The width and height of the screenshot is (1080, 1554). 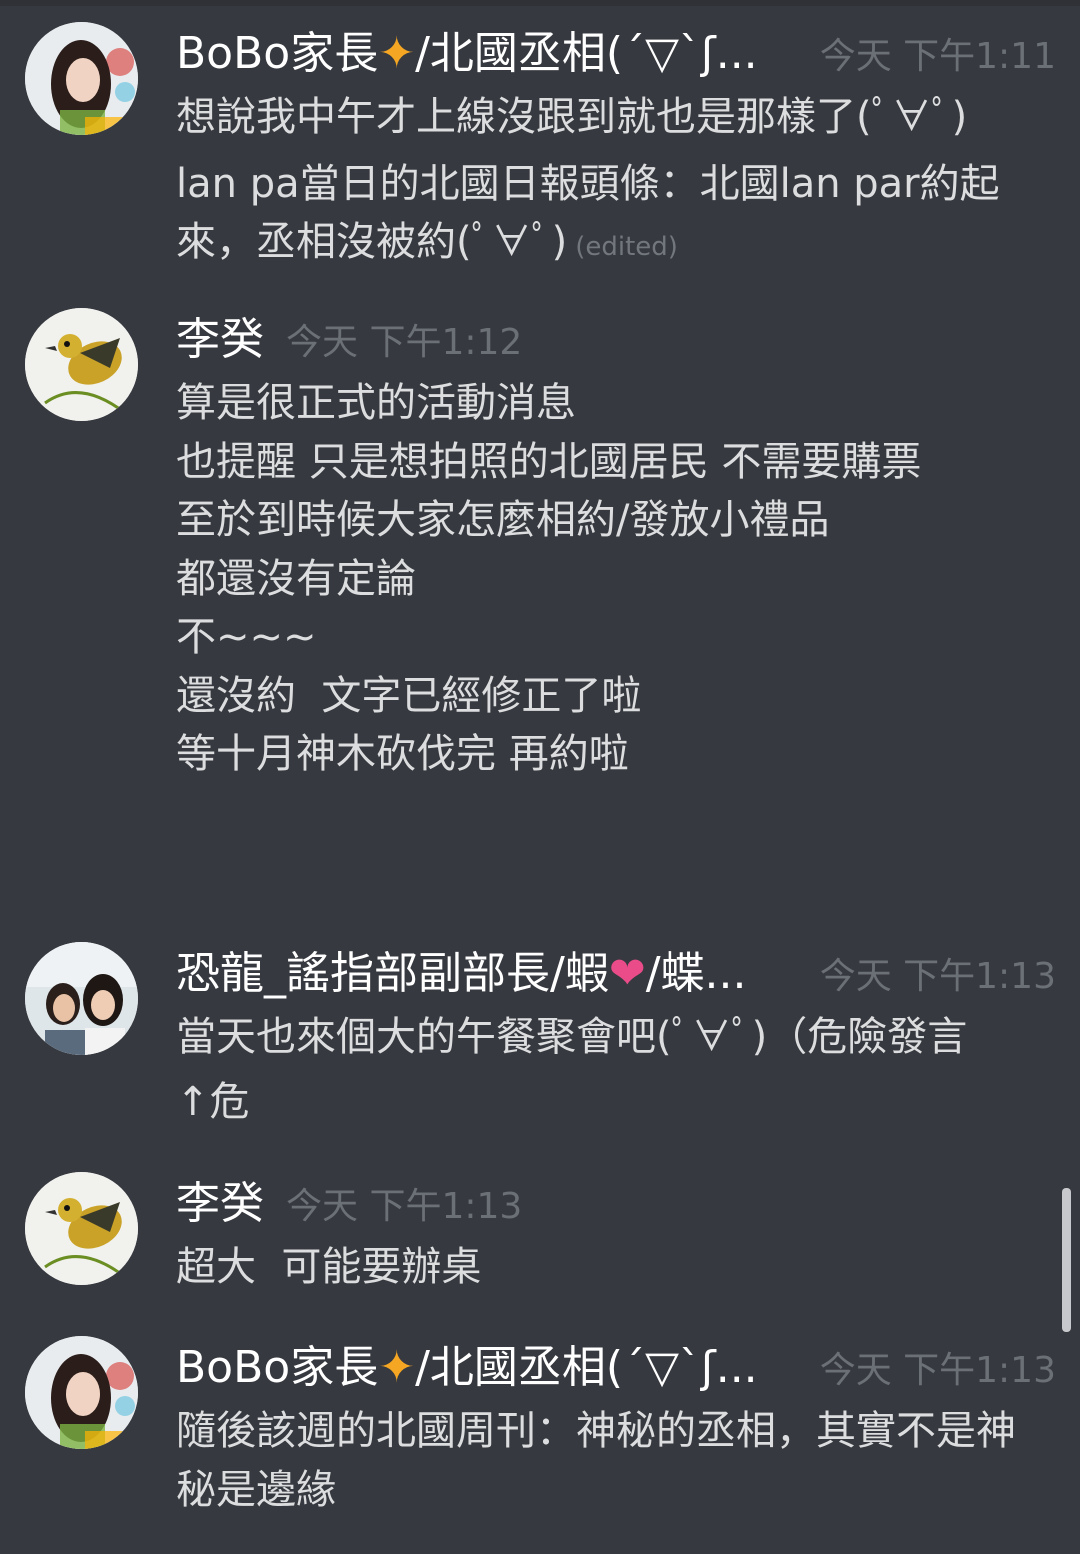 I want to click on message-line: 算是很正式的活動消息, so click(x=376, y=403).